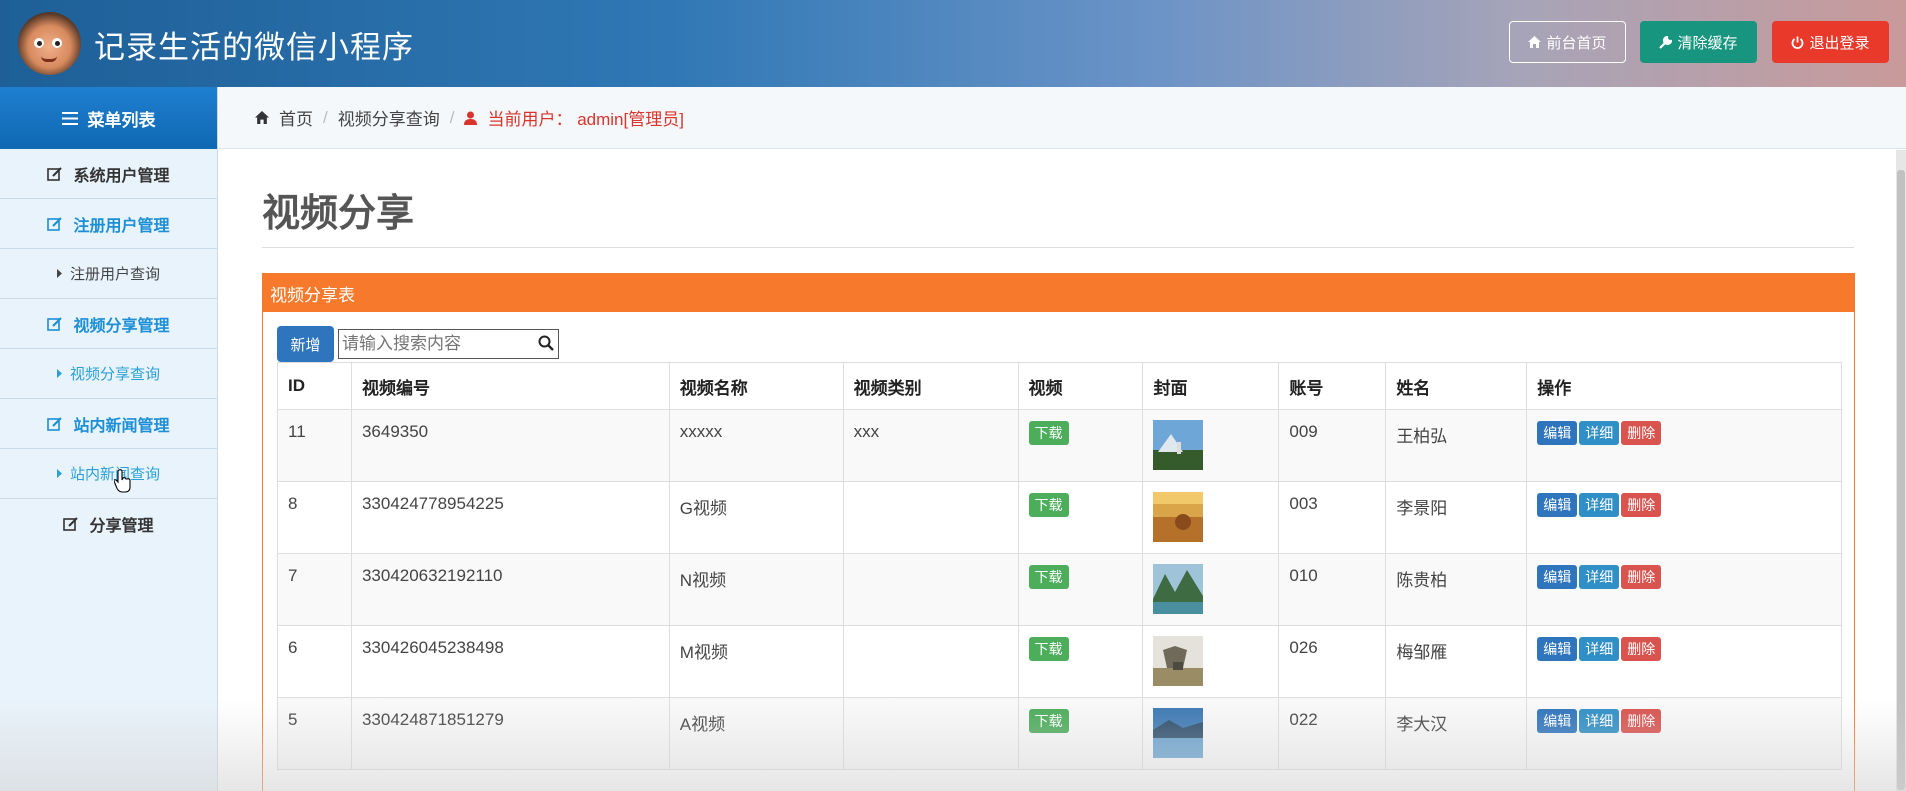 The height and width of the screenshot is (791, 1906). I want to click on sidebar-header: 菜单列表, so click(108, 118).